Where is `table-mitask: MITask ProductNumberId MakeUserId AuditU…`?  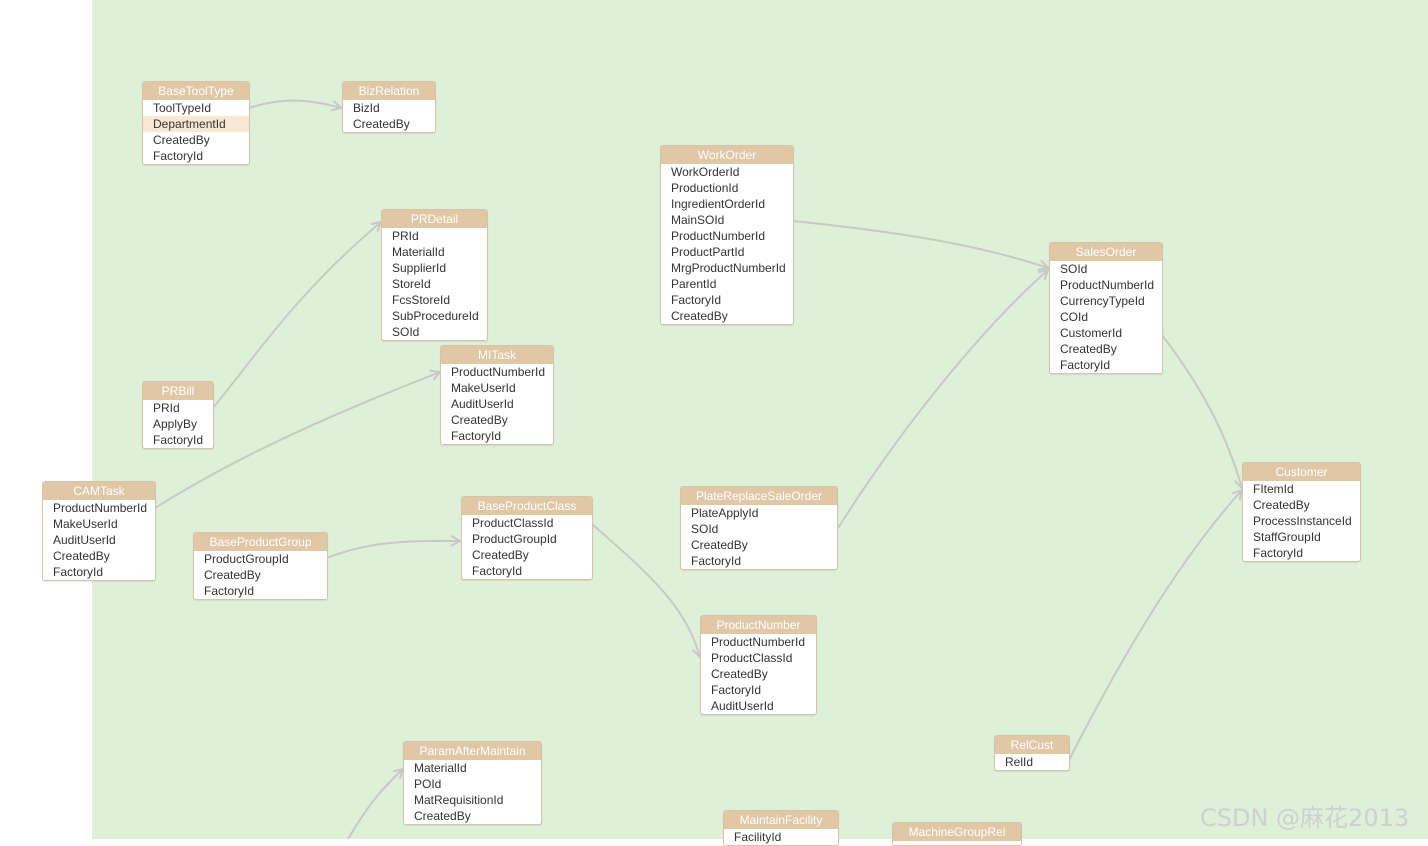
table-mitask: MITask ProductNumberId MakeUserId AuditU… is located at coordinates (497, 395).